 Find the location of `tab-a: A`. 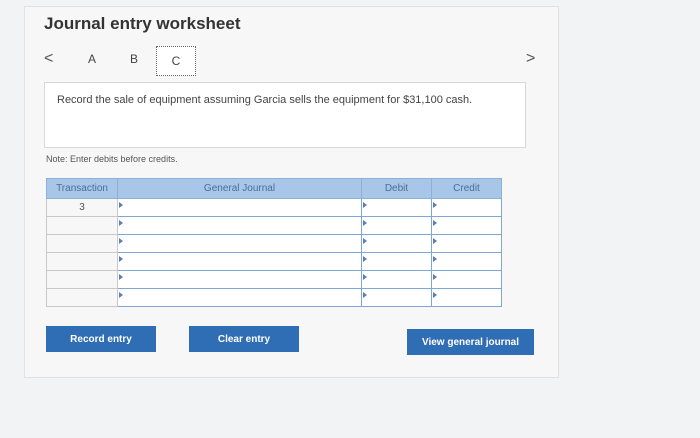

tab-a: A is located at coordinates (92, 59).